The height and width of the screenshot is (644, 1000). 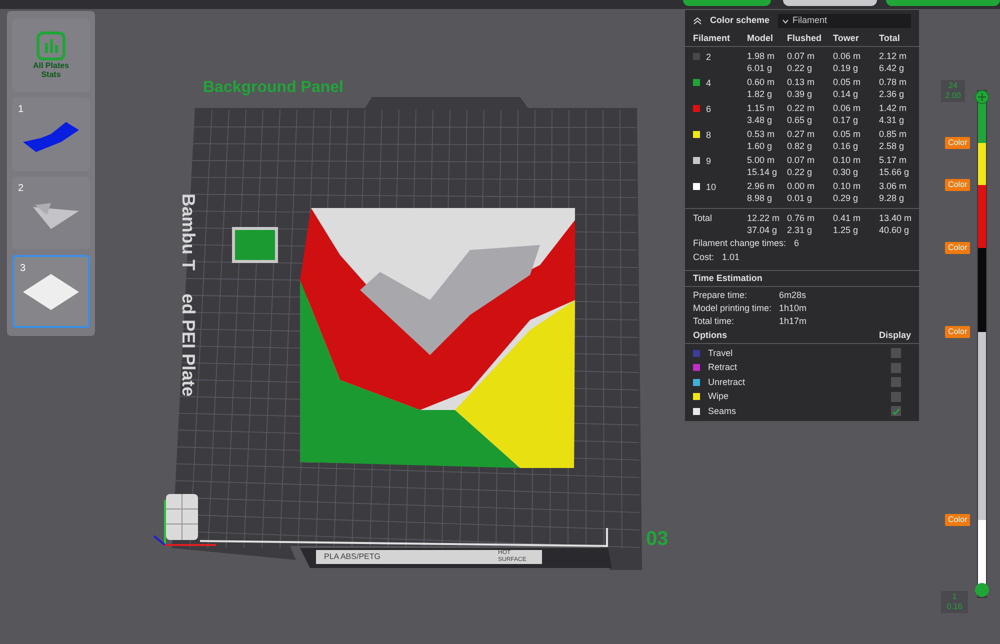 I want to click on column-header: Filament, so click(x=712, y=39).